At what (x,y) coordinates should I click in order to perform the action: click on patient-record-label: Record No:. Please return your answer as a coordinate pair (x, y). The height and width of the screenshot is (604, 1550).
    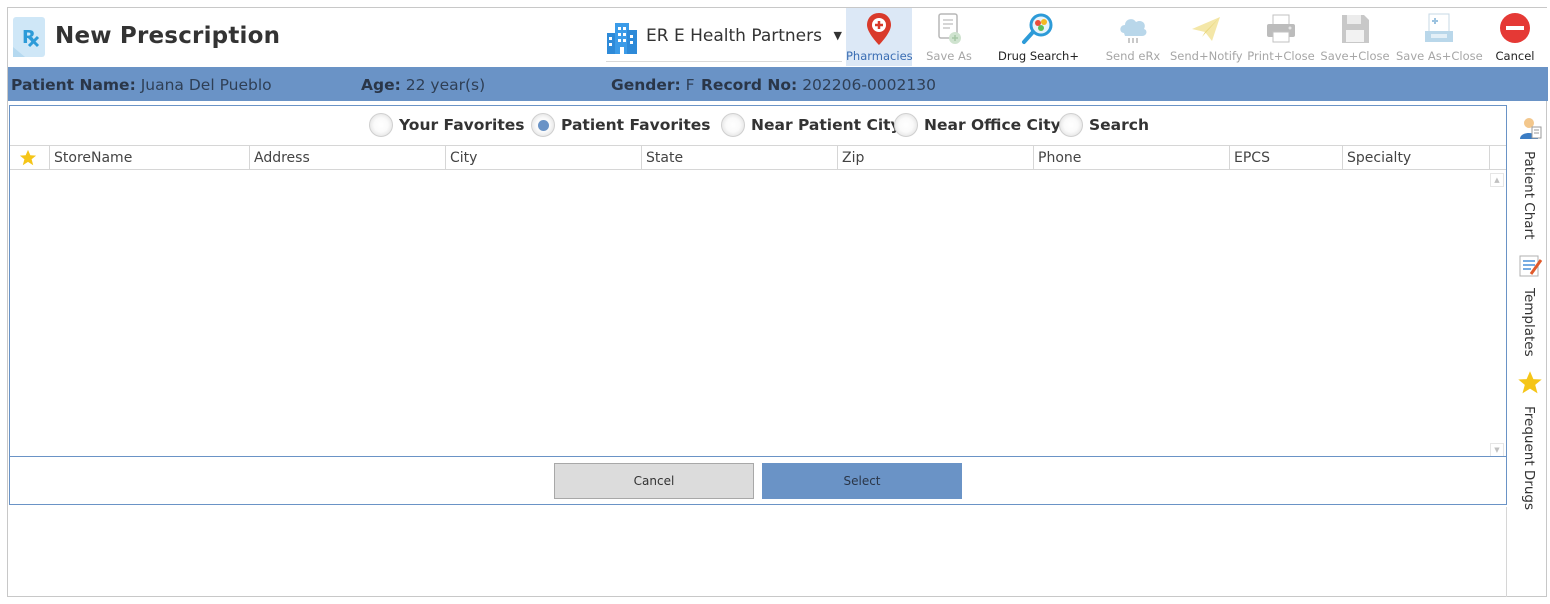
    Looking at the image, I should click on (749, 85).